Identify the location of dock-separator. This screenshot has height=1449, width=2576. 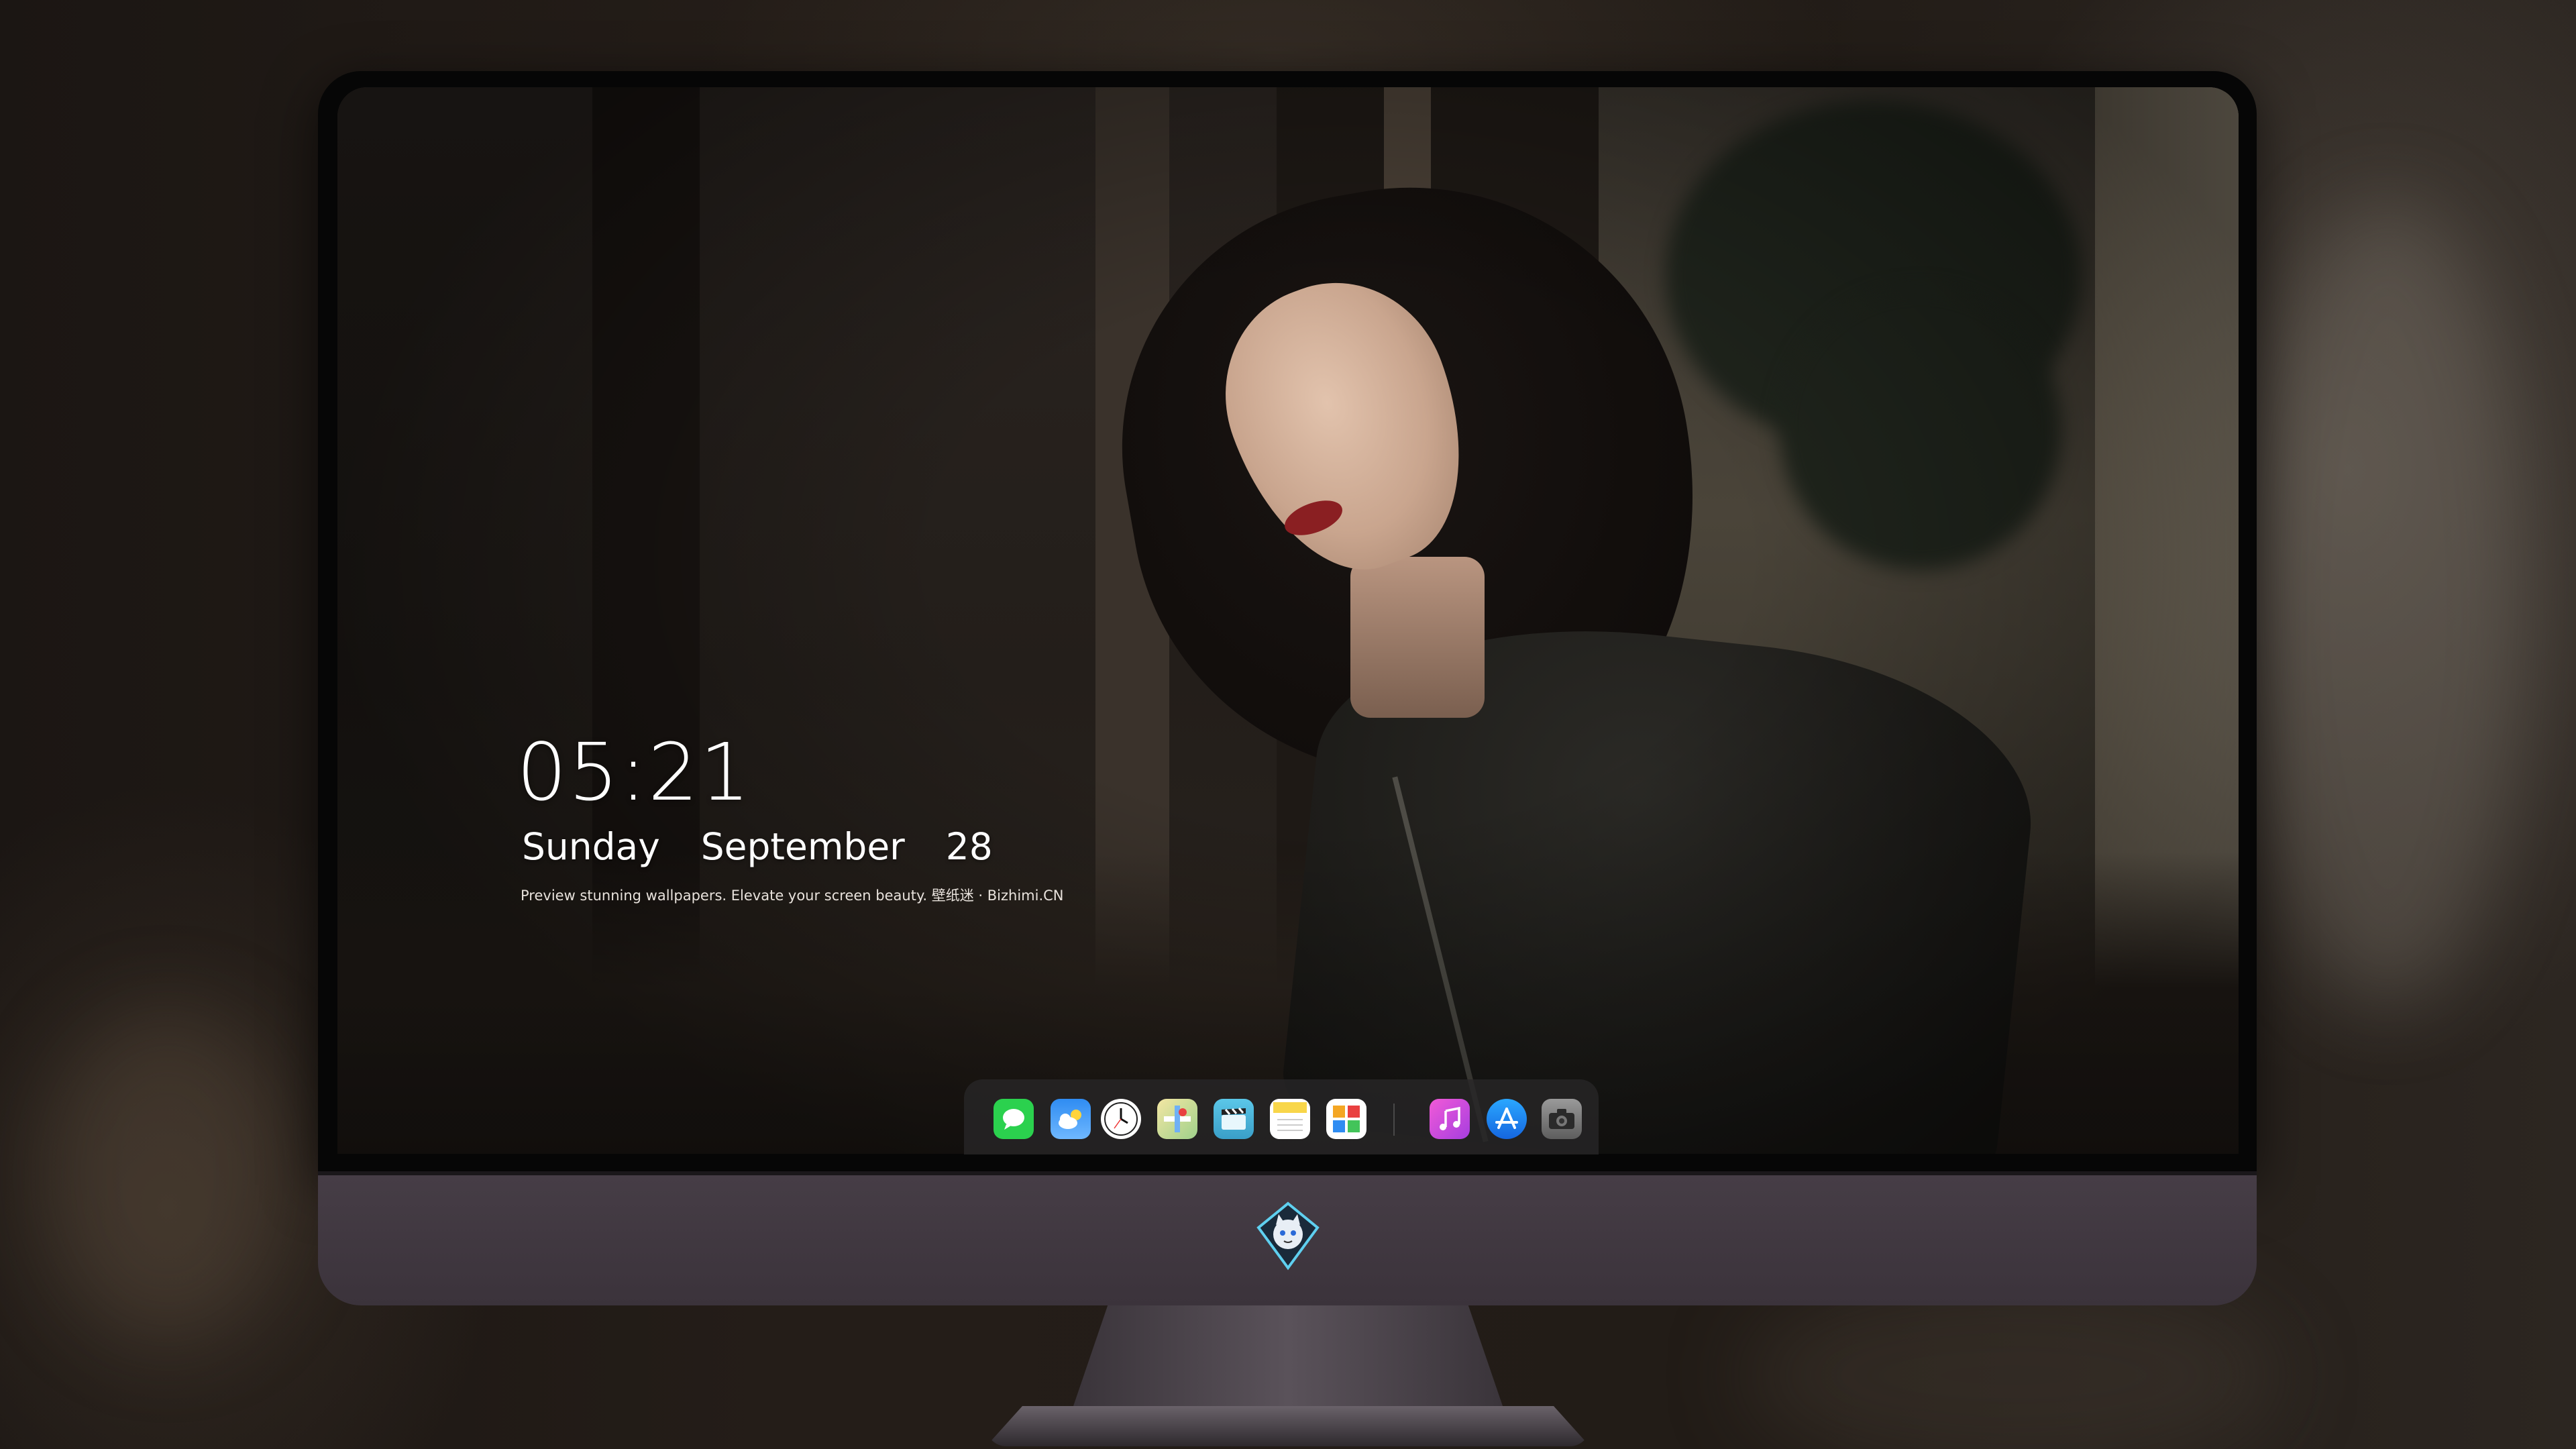
(1394, 1120).